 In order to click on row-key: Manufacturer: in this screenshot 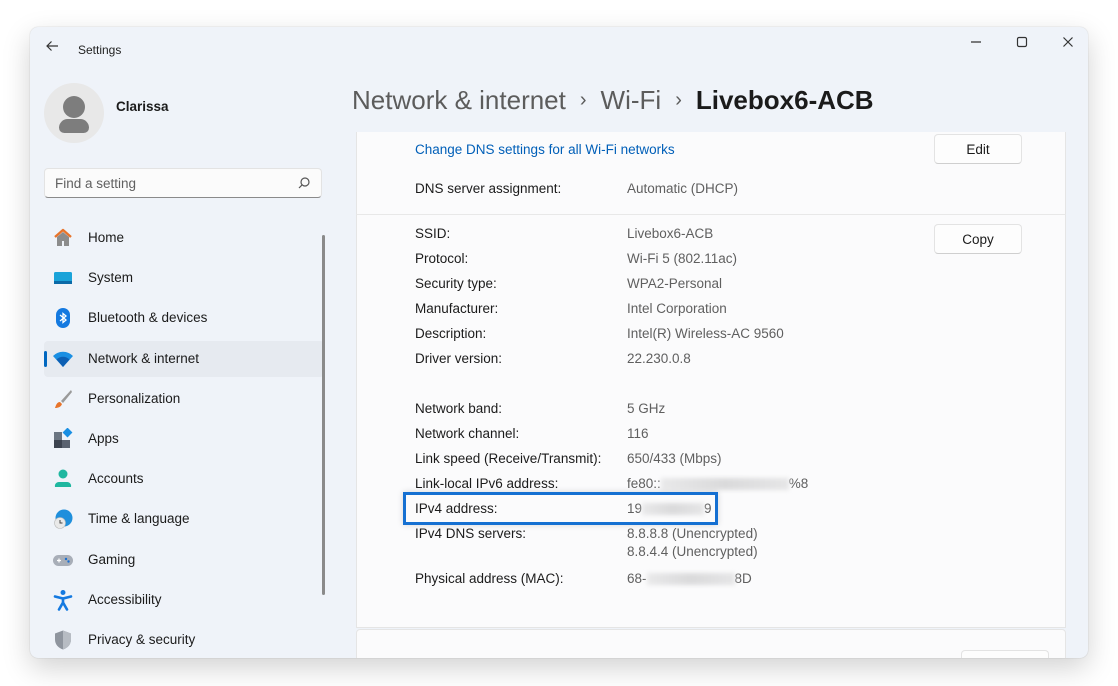, I will do `click(457, 308)`.